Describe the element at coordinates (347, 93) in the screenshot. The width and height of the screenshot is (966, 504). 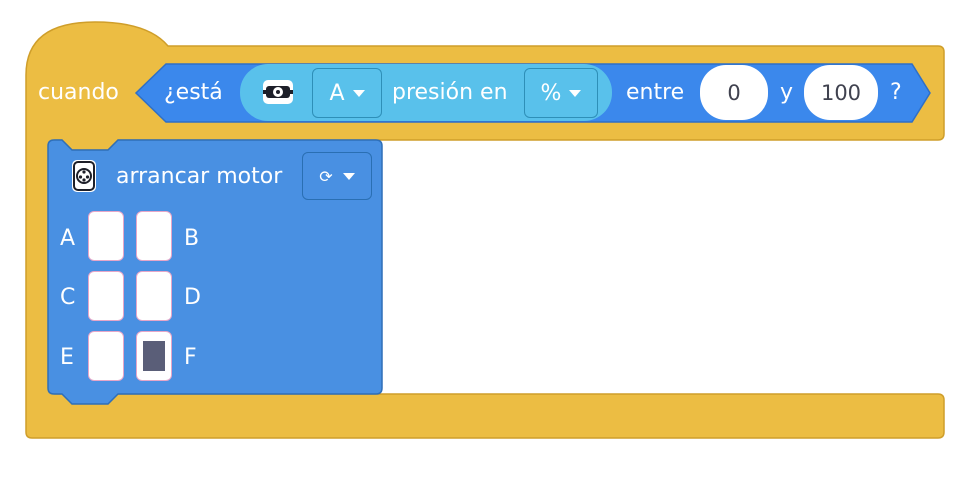
I see `port-dropdown: A` at that location.